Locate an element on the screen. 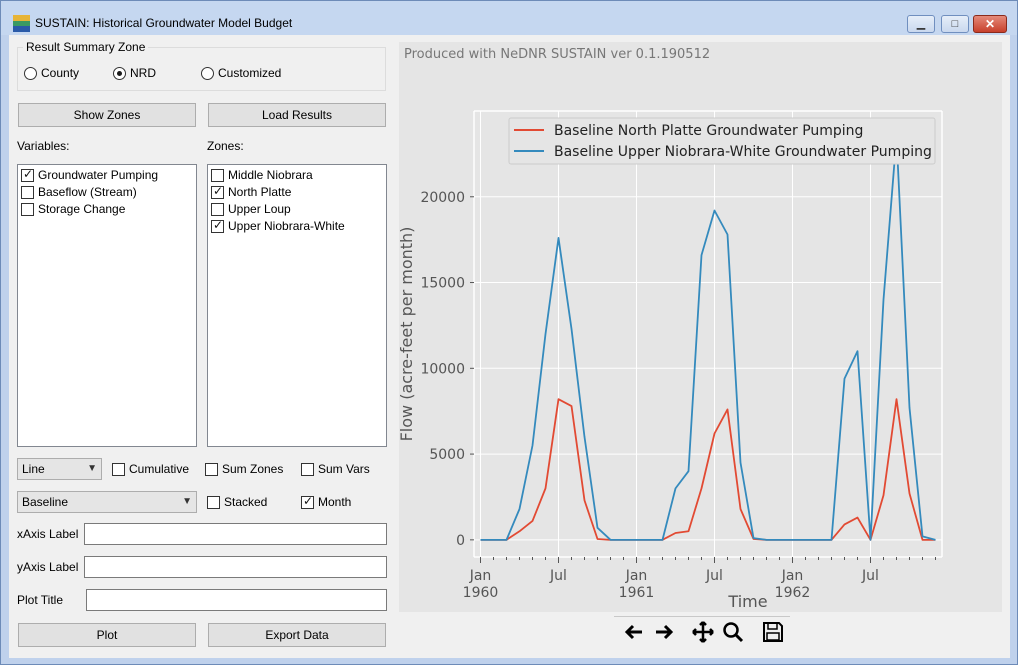  list-item-label: Middle Niobrara is located at coordinates (270, 175).